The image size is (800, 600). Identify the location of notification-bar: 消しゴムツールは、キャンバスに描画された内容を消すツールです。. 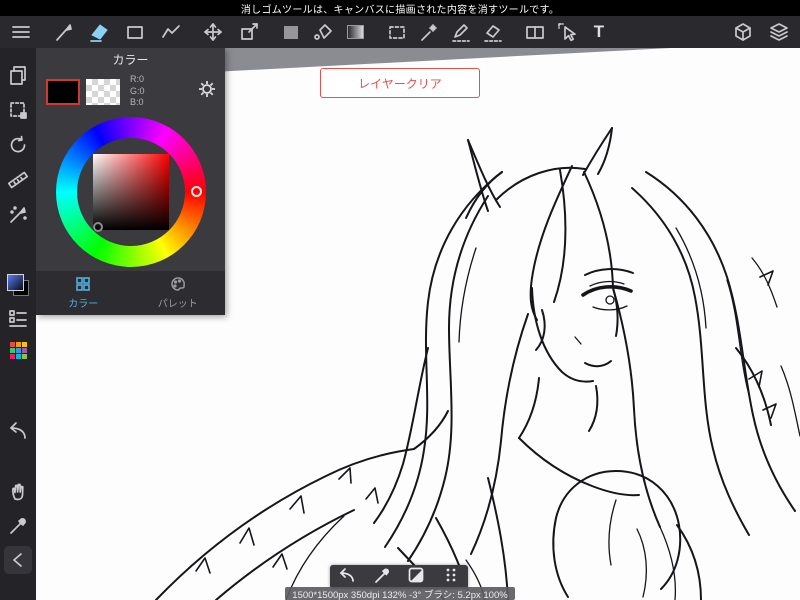
(400, 8).